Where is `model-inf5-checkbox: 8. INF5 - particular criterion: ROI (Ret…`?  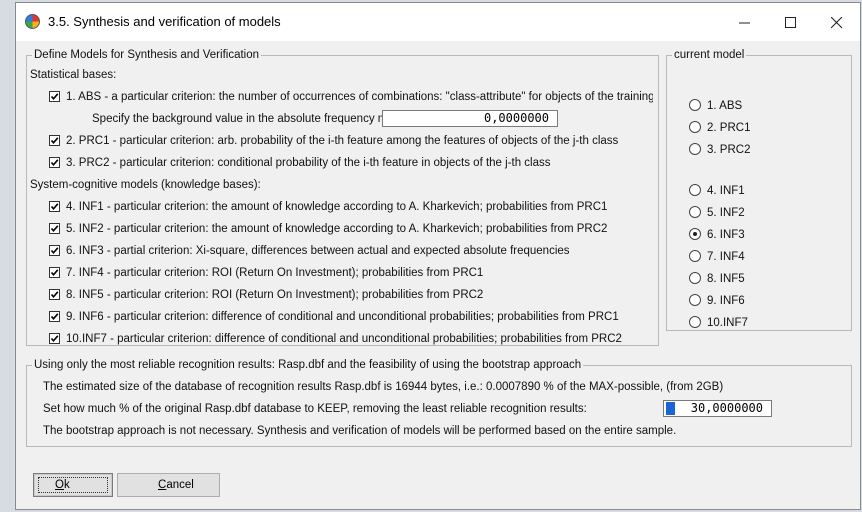
model-inf5-checkbox: 8. INF5 - particular criterion: ROI (Ret… is located at coordinates (266, 295).